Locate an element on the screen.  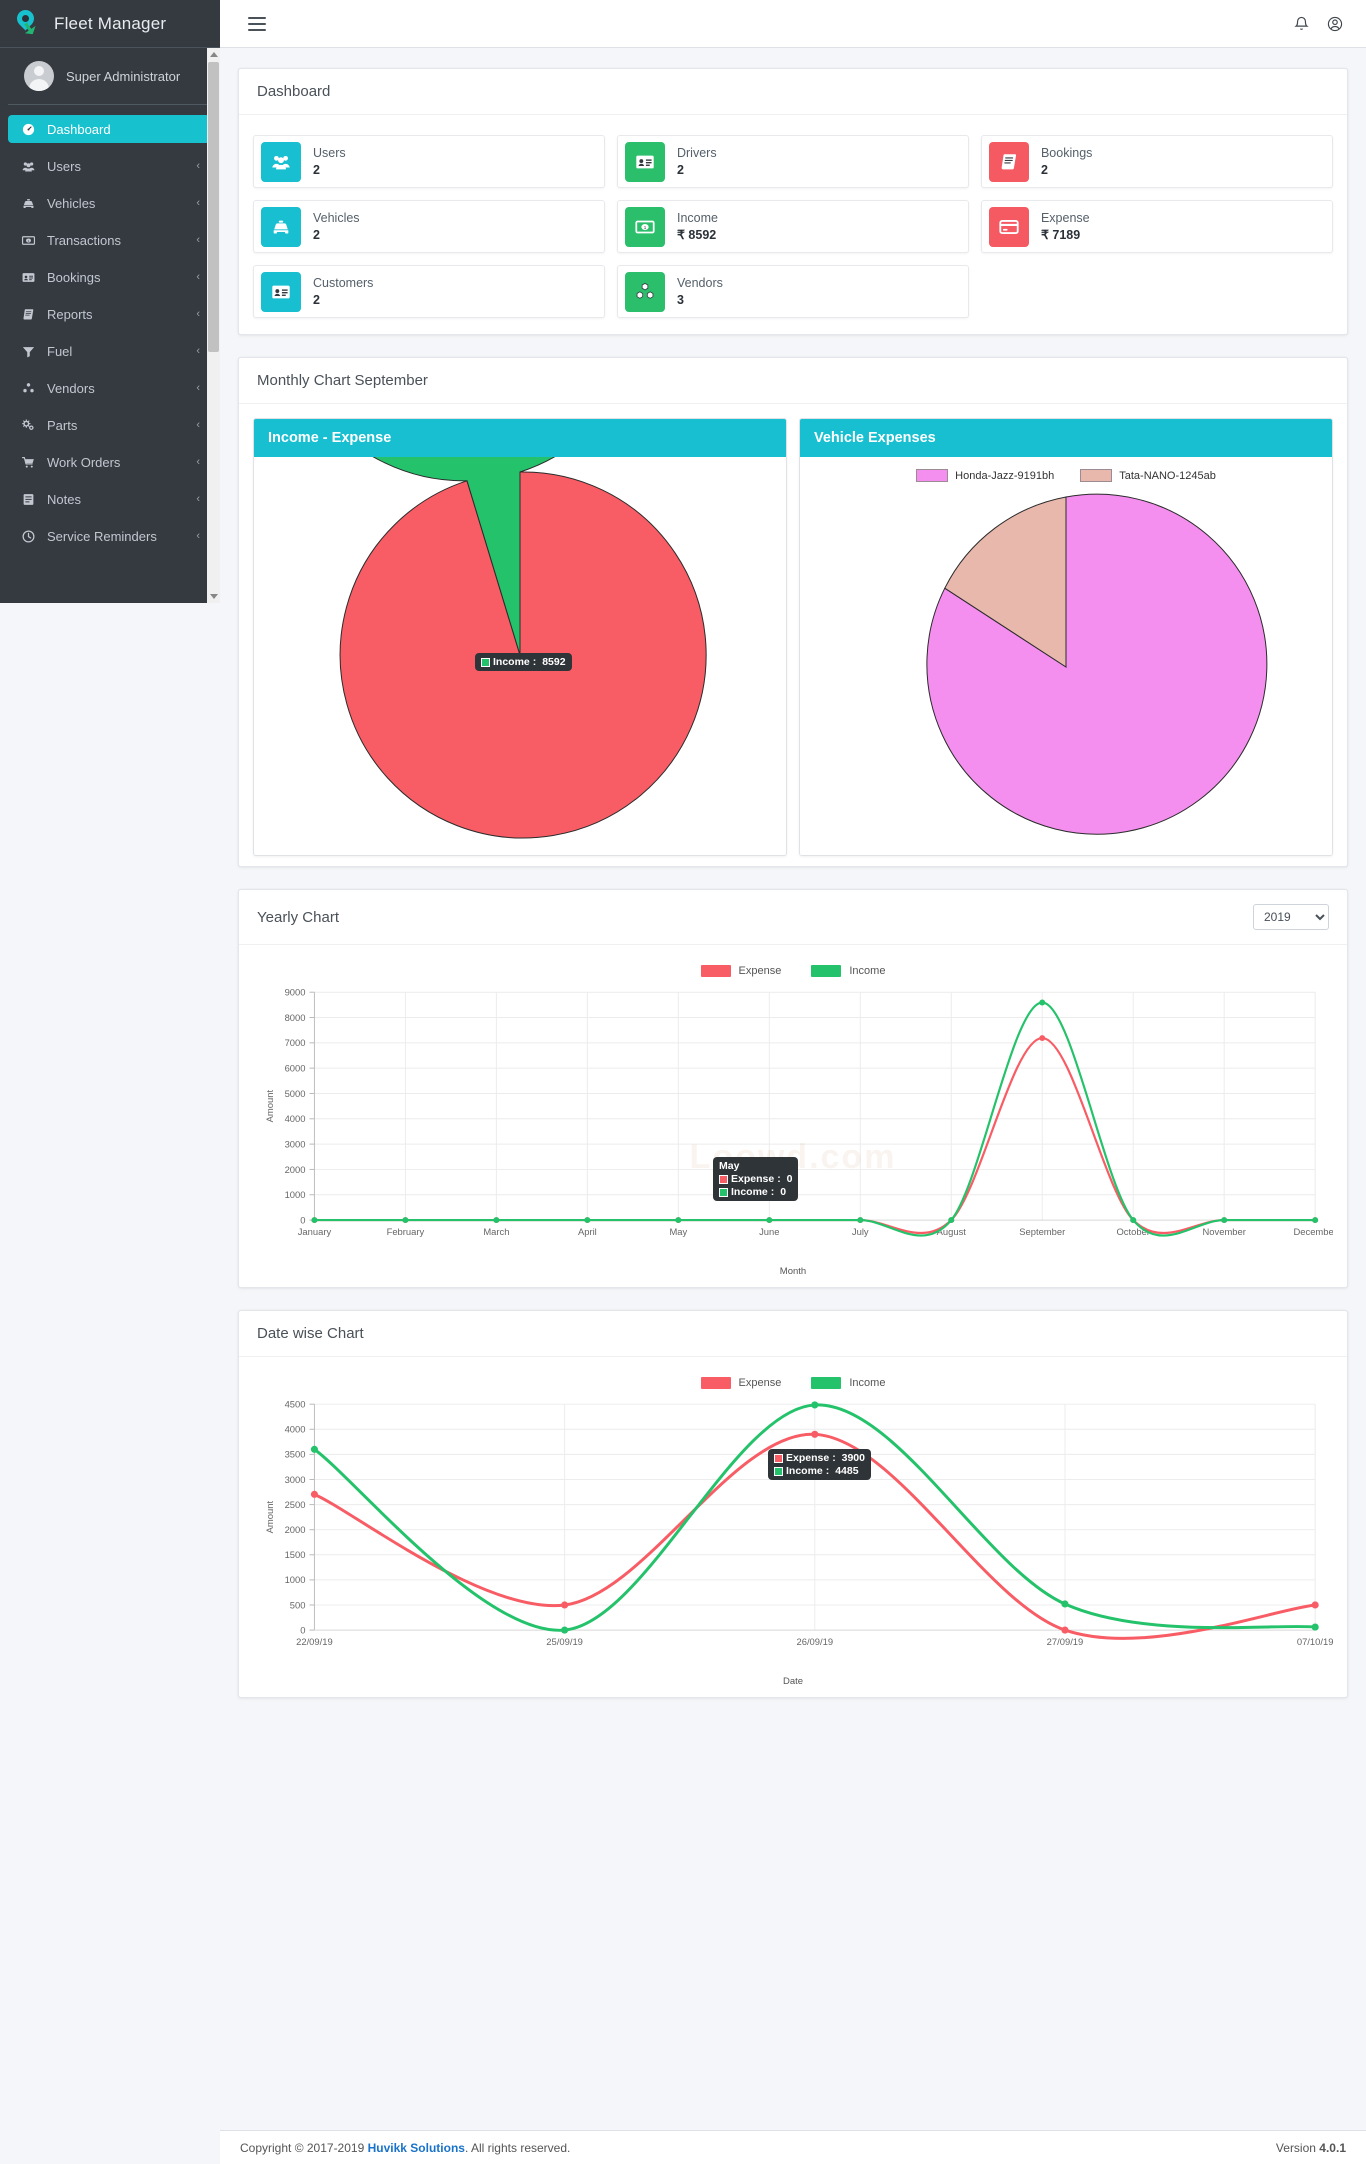
sidebar-item-reports: Reports ‹ is located at coordinates (110, 314).